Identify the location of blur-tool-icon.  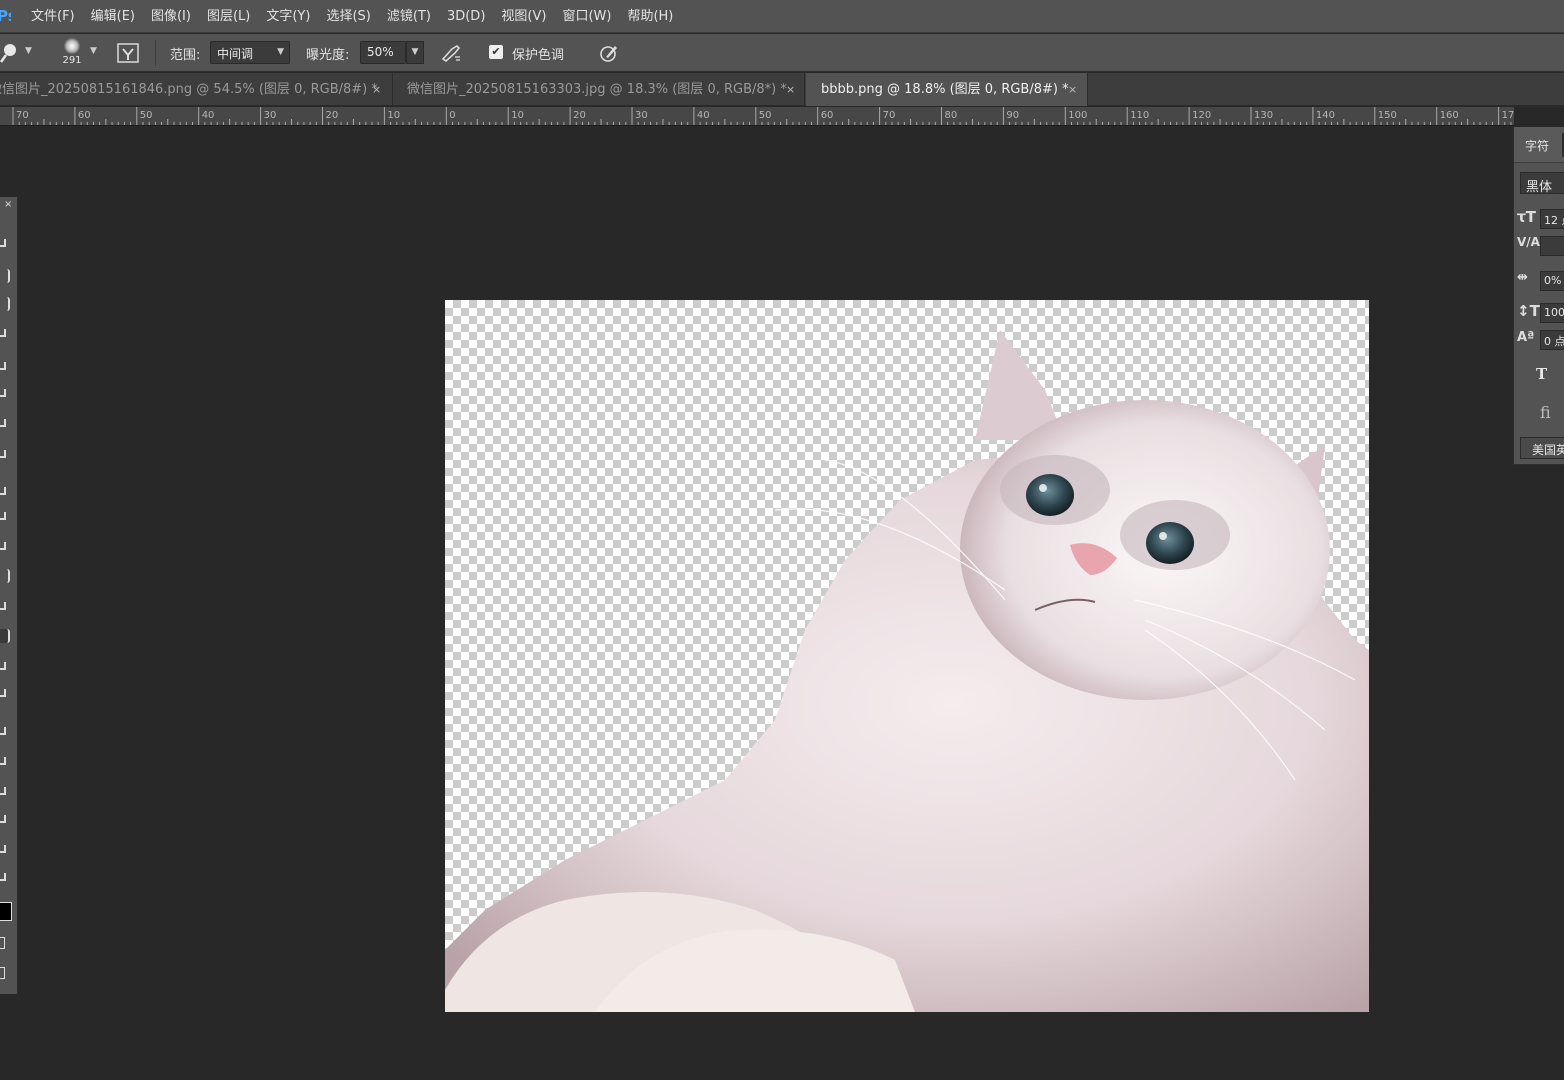
(3, 606).